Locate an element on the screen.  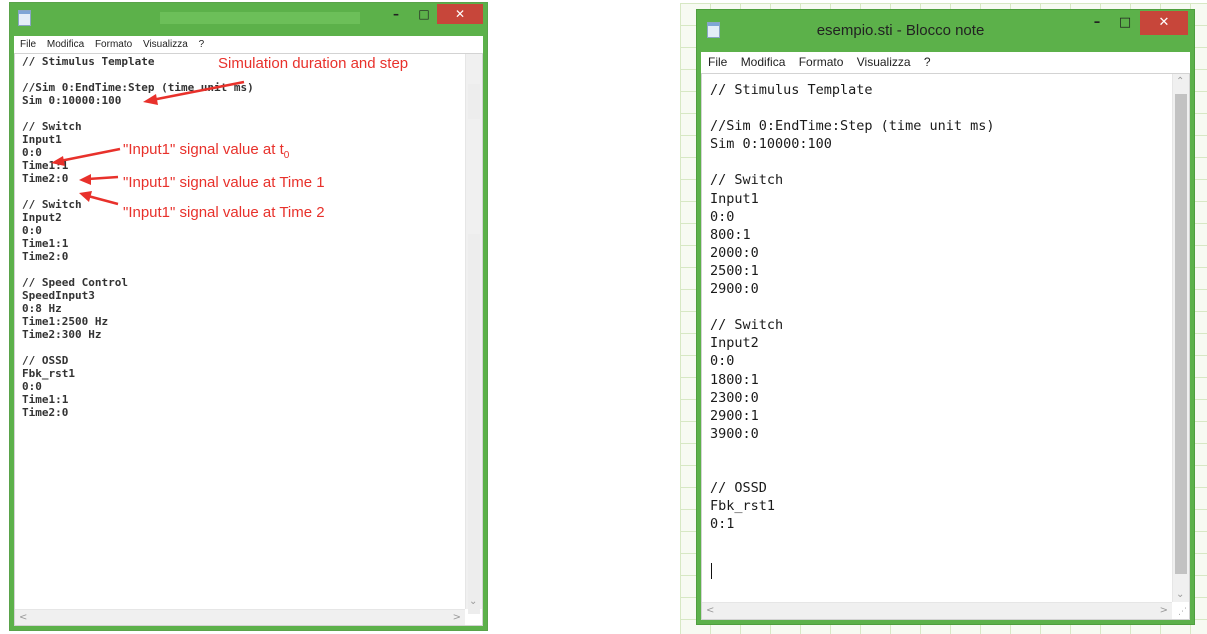
right-horizontal-scrollbar: < > is located at coordinates (937, 610).